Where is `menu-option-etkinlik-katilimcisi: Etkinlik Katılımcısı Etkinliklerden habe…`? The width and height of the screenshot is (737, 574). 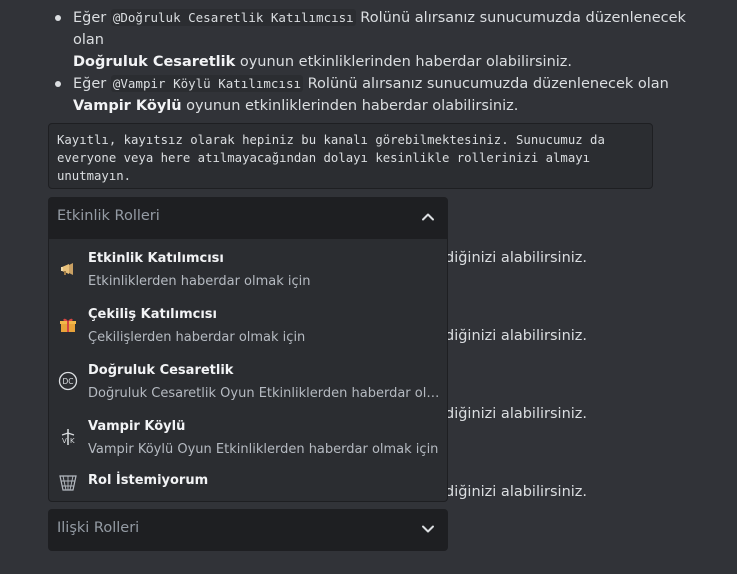 menu-option-etkinlik-katilimcisi: Etkinlik Katılımcısı Etkinliklerden habe… is located at coordinates (248, 270).